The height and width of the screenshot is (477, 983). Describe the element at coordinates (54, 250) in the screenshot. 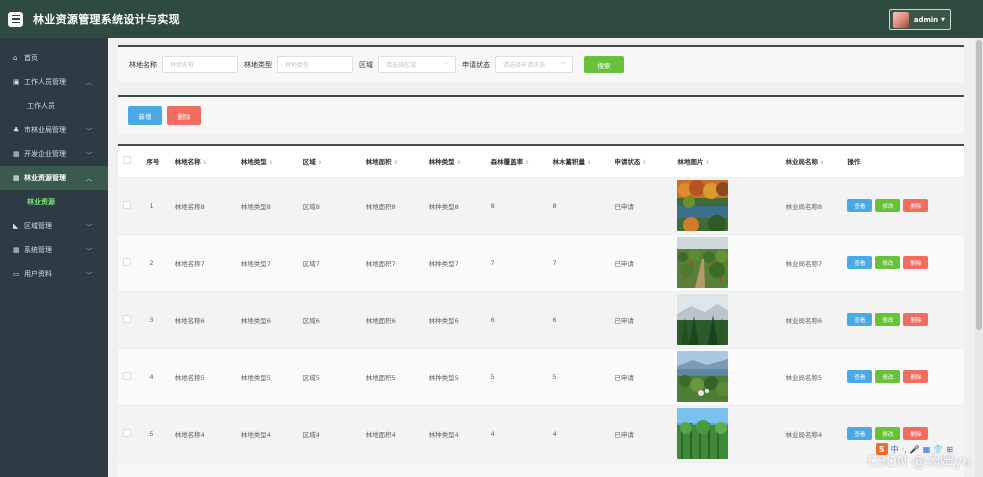

I see `sidebar-item-system: ▦ 系统管理 ﹀` at that location.